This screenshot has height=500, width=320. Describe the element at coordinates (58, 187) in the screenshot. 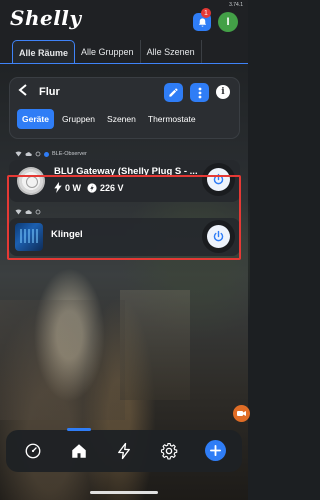

I see `lightning-icon` at that location.